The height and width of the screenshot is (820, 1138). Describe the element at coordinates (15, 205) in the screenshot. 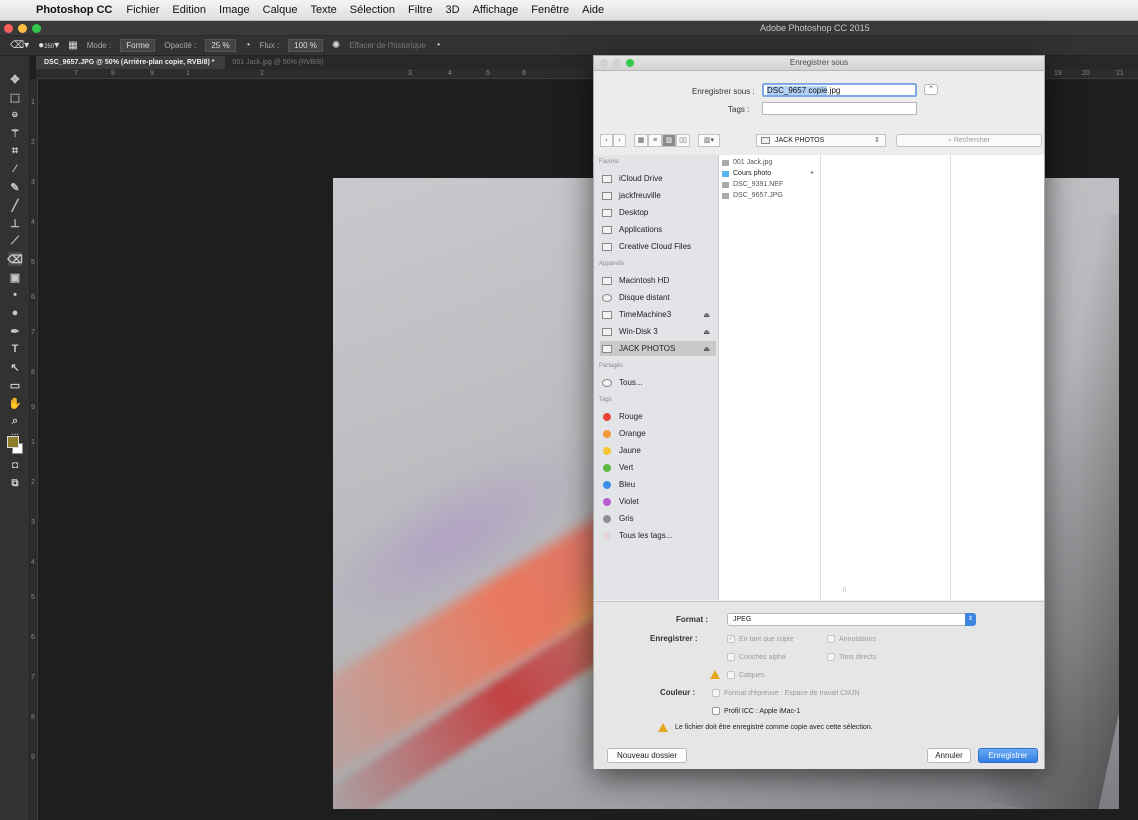

I see `brush-tool-icon: ╱` at that location.